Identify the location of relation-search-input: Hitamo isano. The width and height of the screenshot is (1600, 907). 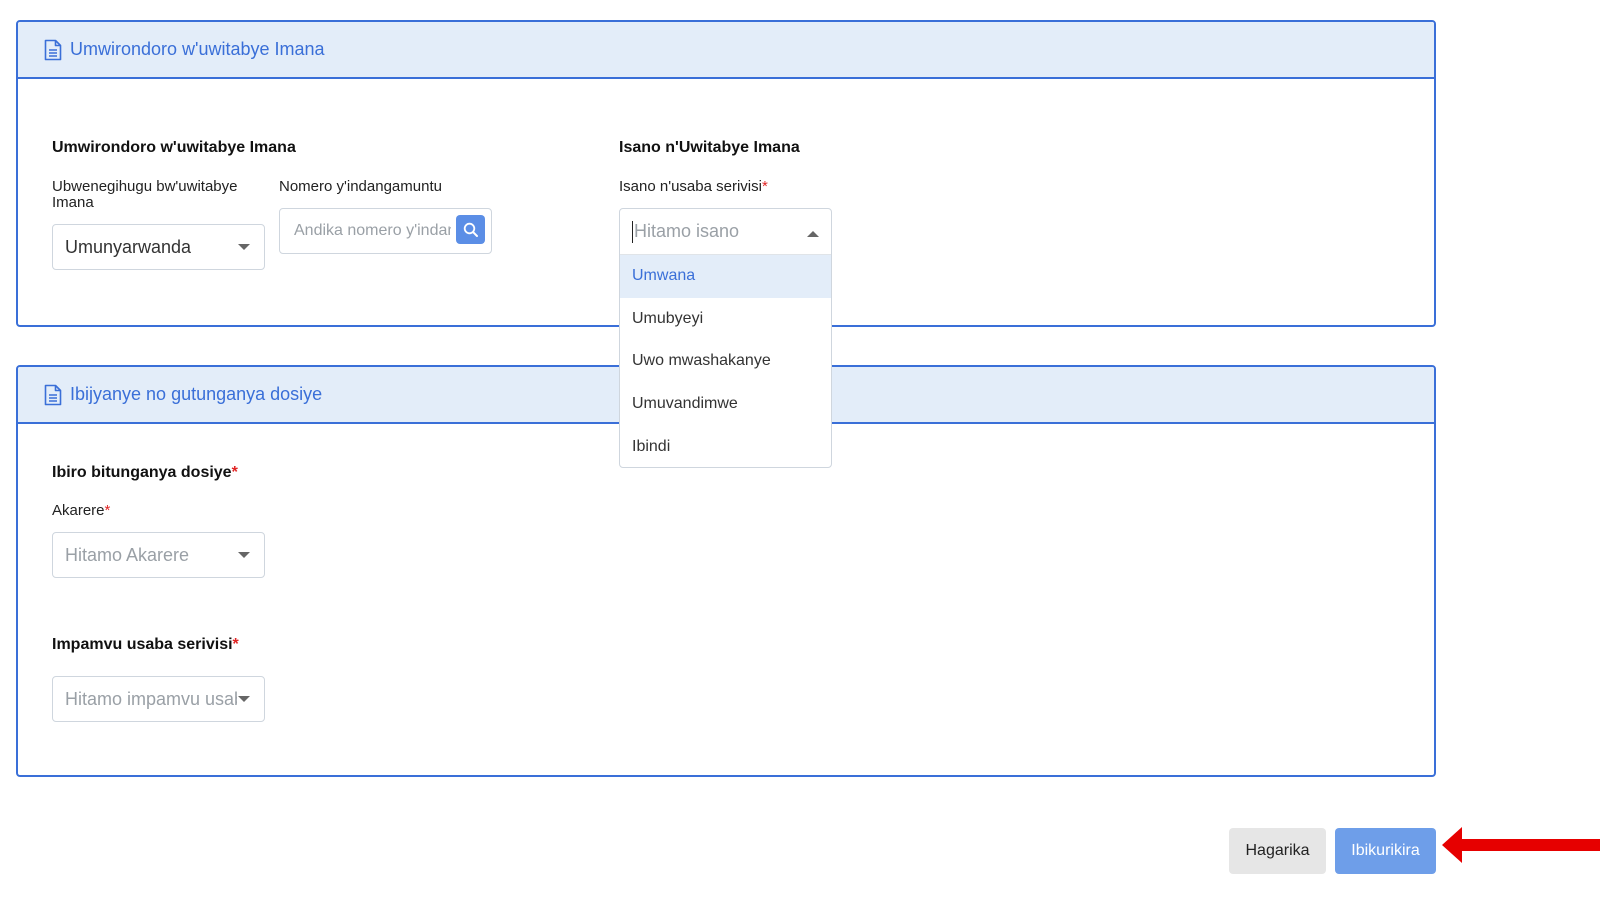
(725, 232).